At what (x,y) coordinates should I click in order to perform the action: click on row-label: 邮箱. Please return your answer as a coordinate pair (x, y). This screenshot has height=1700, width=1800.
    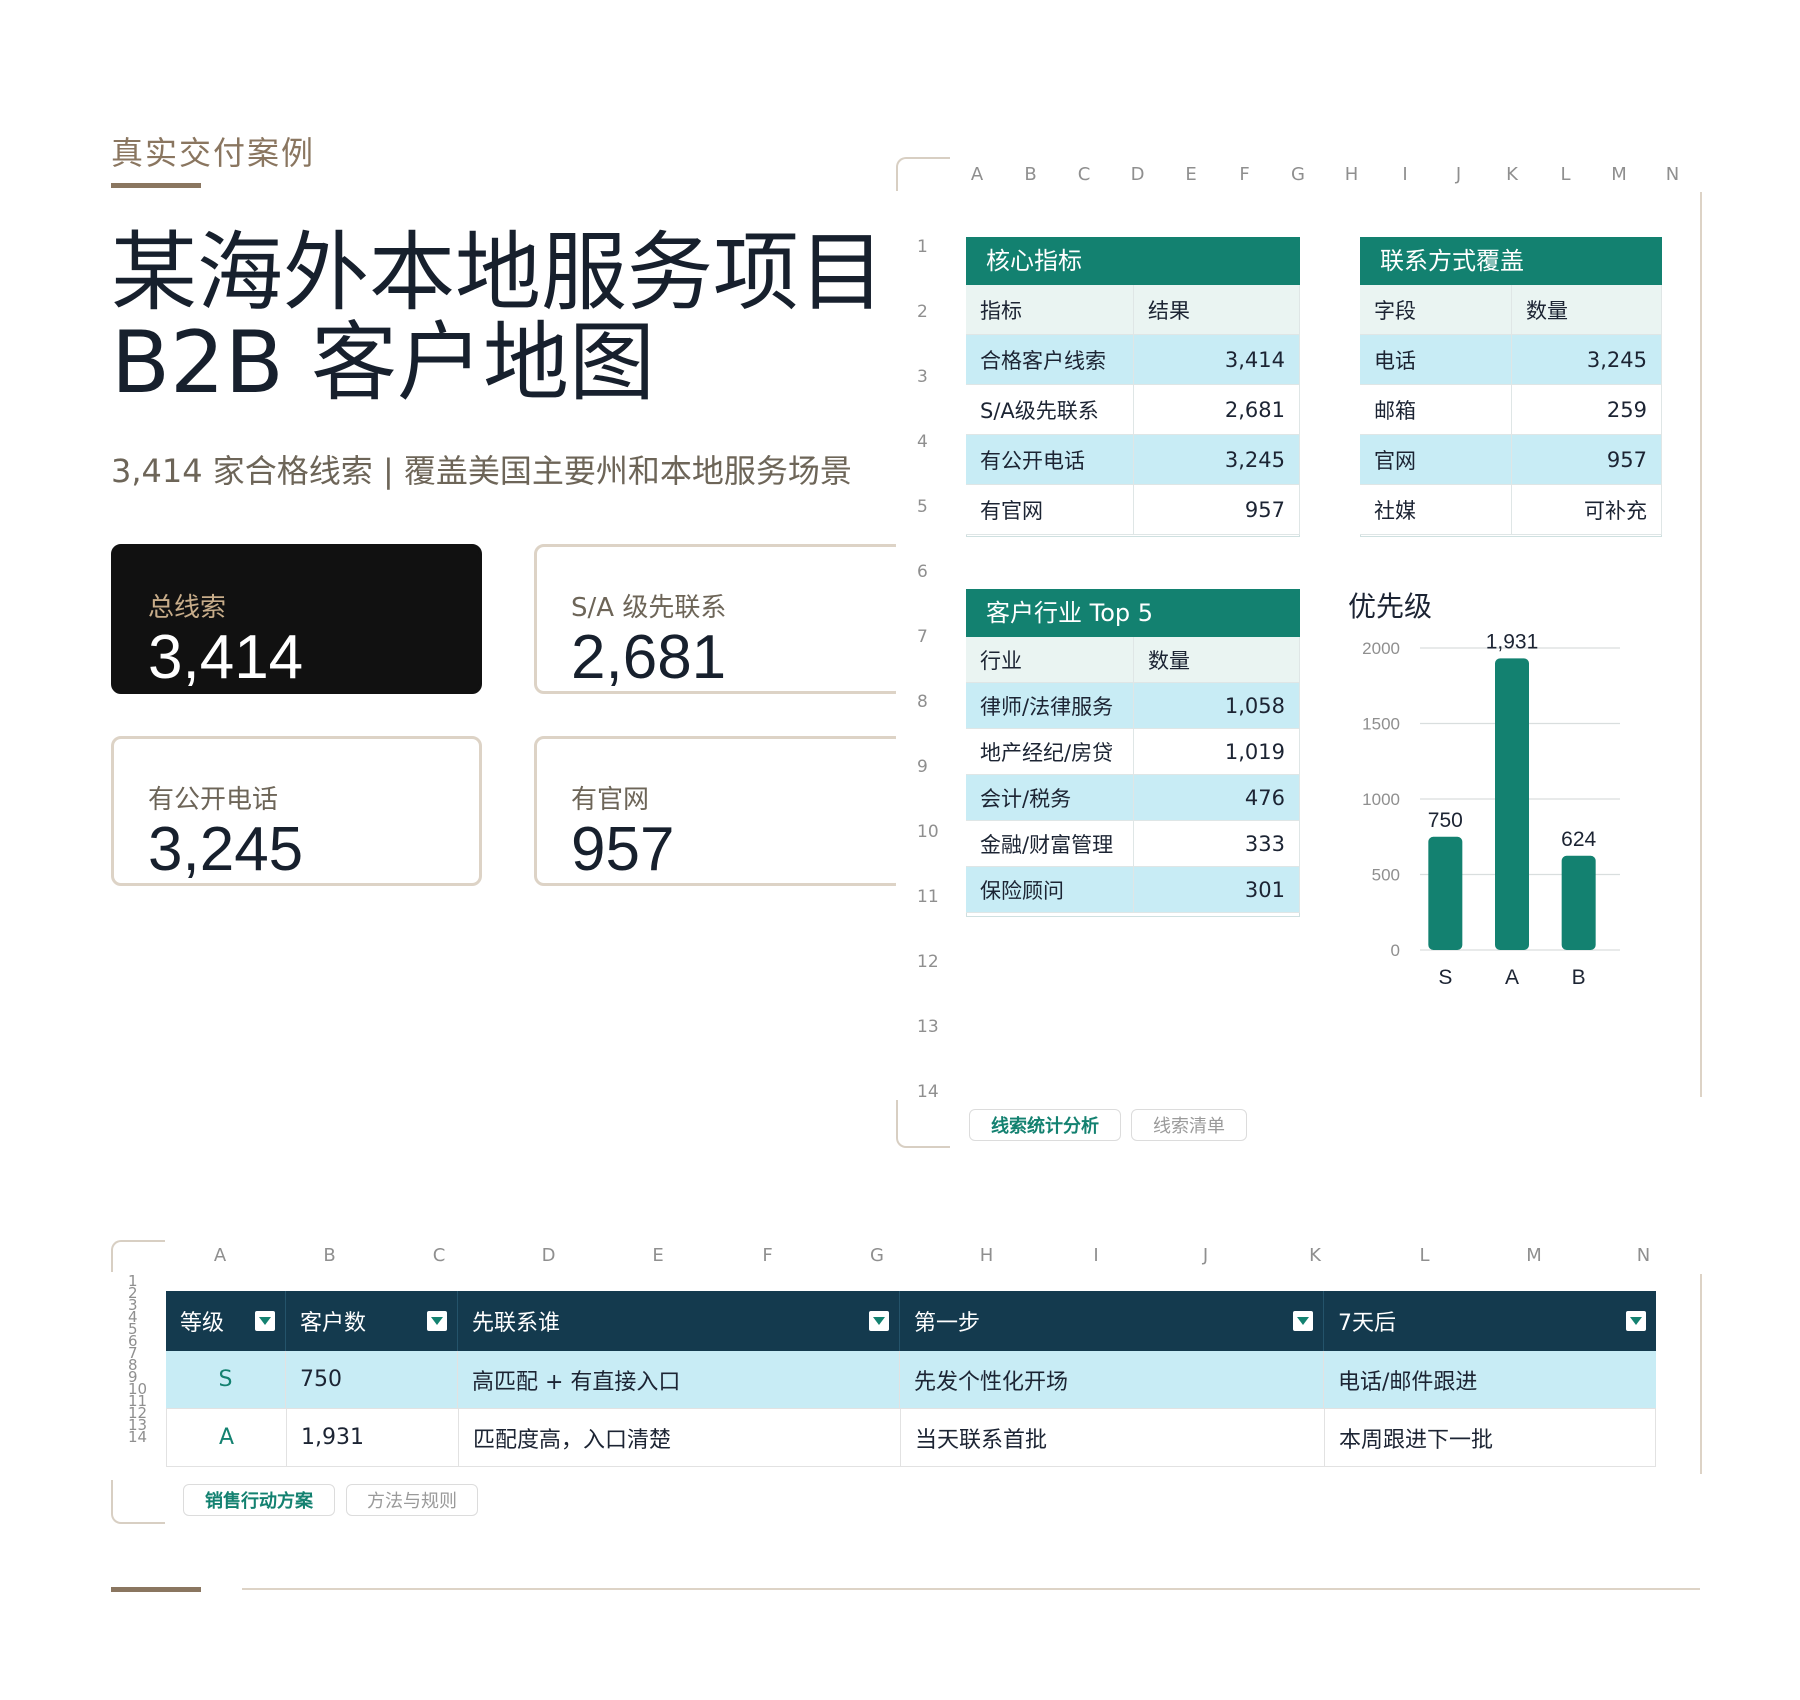
    Looking at the image, I should click on (1436, 409).